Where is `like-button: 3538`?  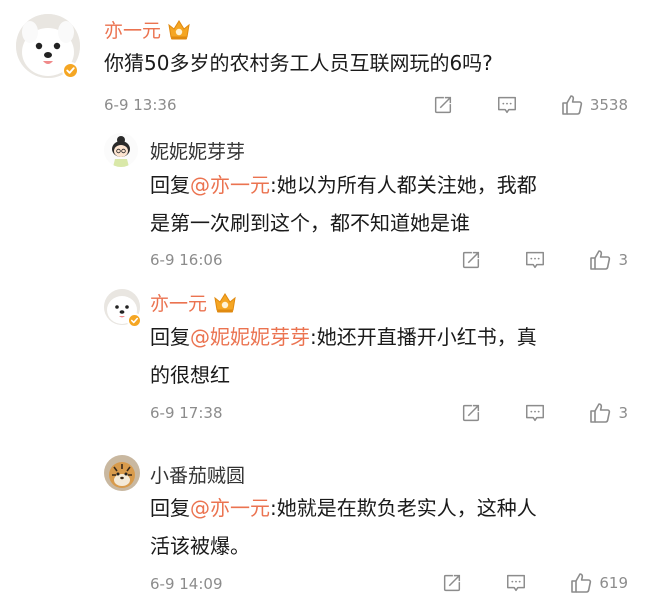
like-button: 3538 is located at coordinates (594, 105).